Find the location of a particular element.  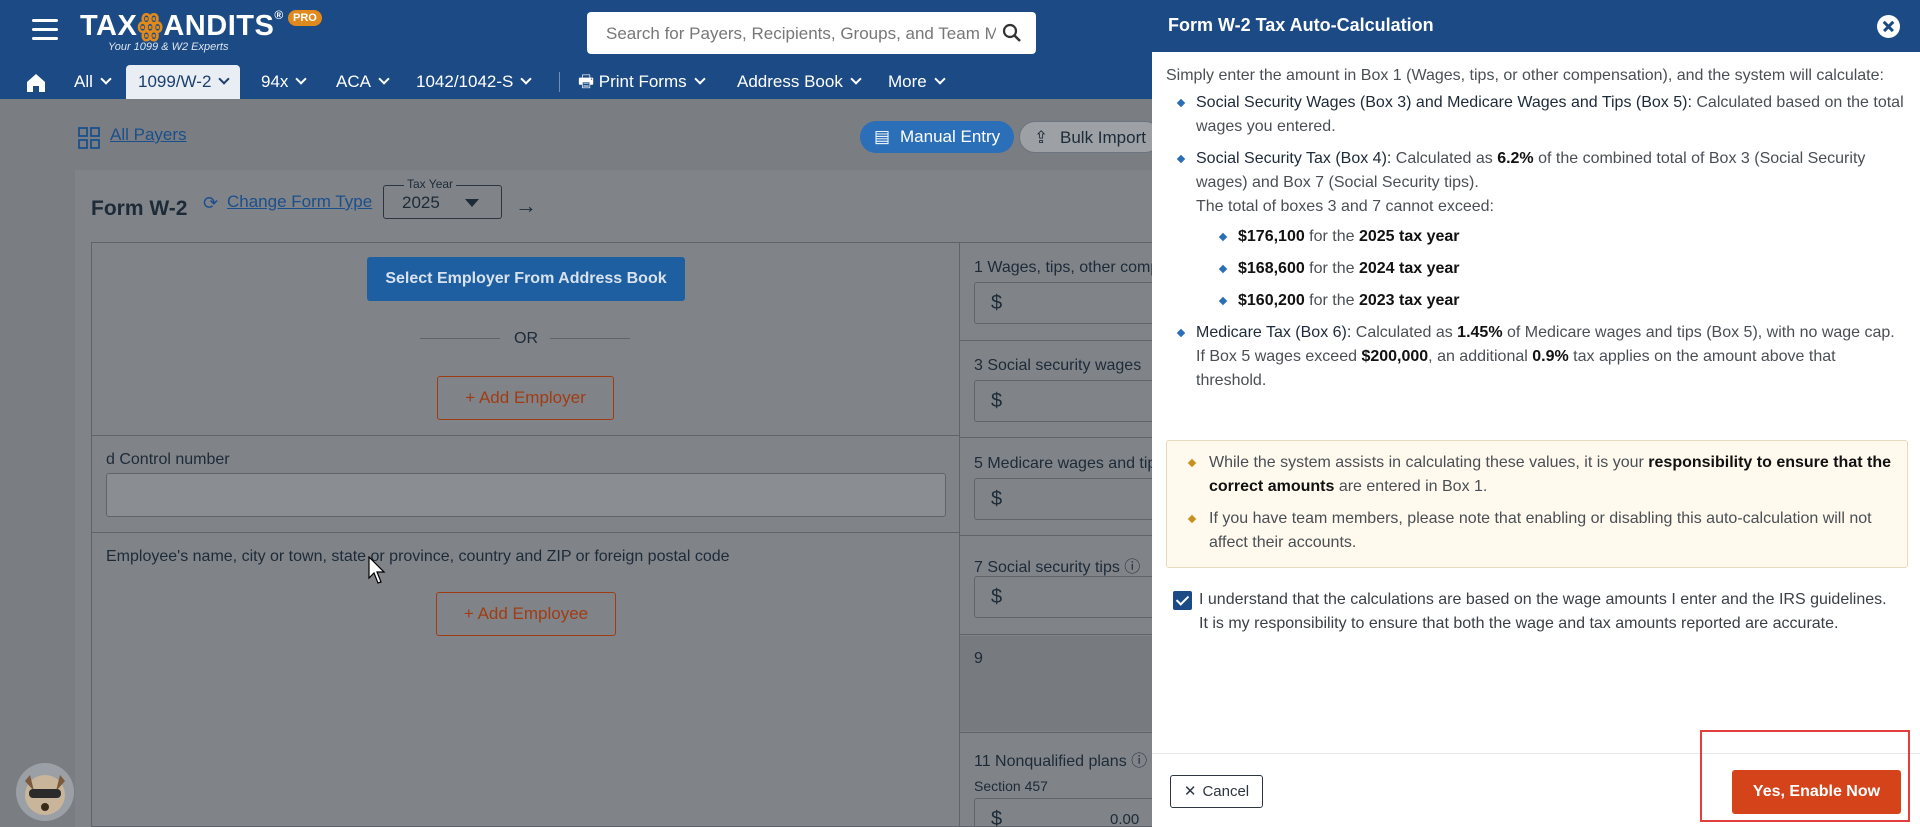

select-employer-button: Select Employer From Address Book is located at coordinates (526, 279).